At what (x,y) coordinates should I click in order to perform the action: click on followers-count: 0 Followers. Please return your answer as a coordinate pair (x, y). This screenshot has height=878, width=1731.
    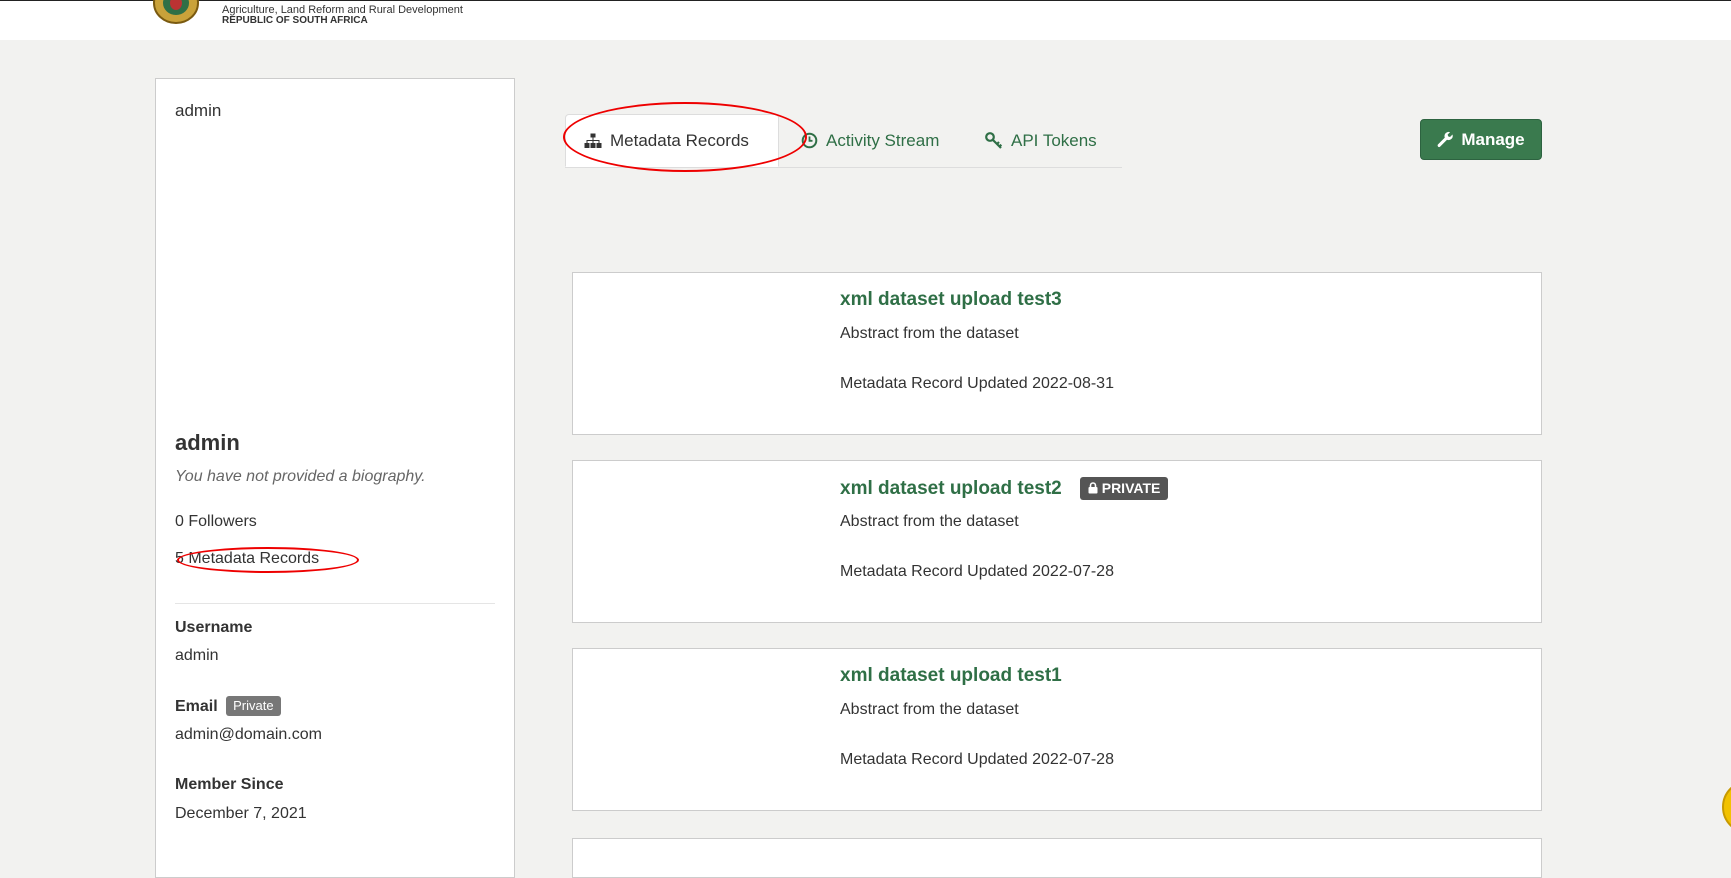
    Looking at the image, I should click on (216, 521).